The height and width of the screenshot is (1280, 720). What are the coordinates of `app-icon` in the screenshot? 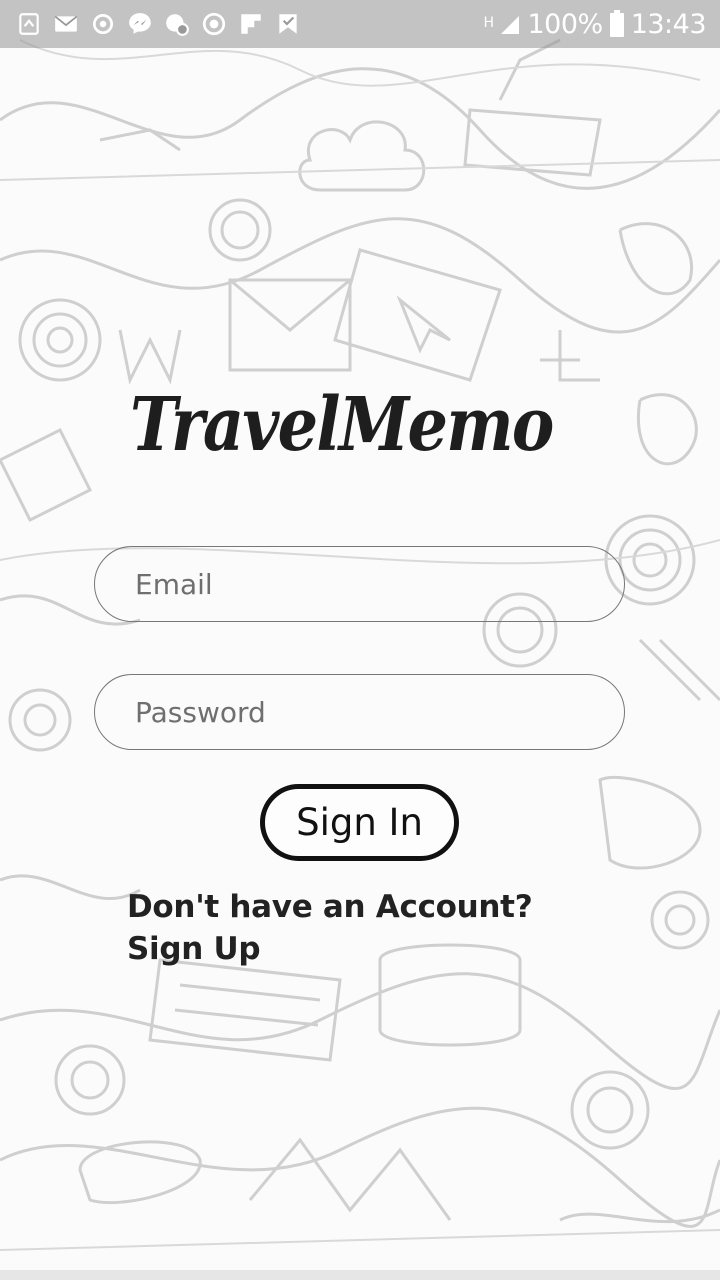 It's located at (29, 24).